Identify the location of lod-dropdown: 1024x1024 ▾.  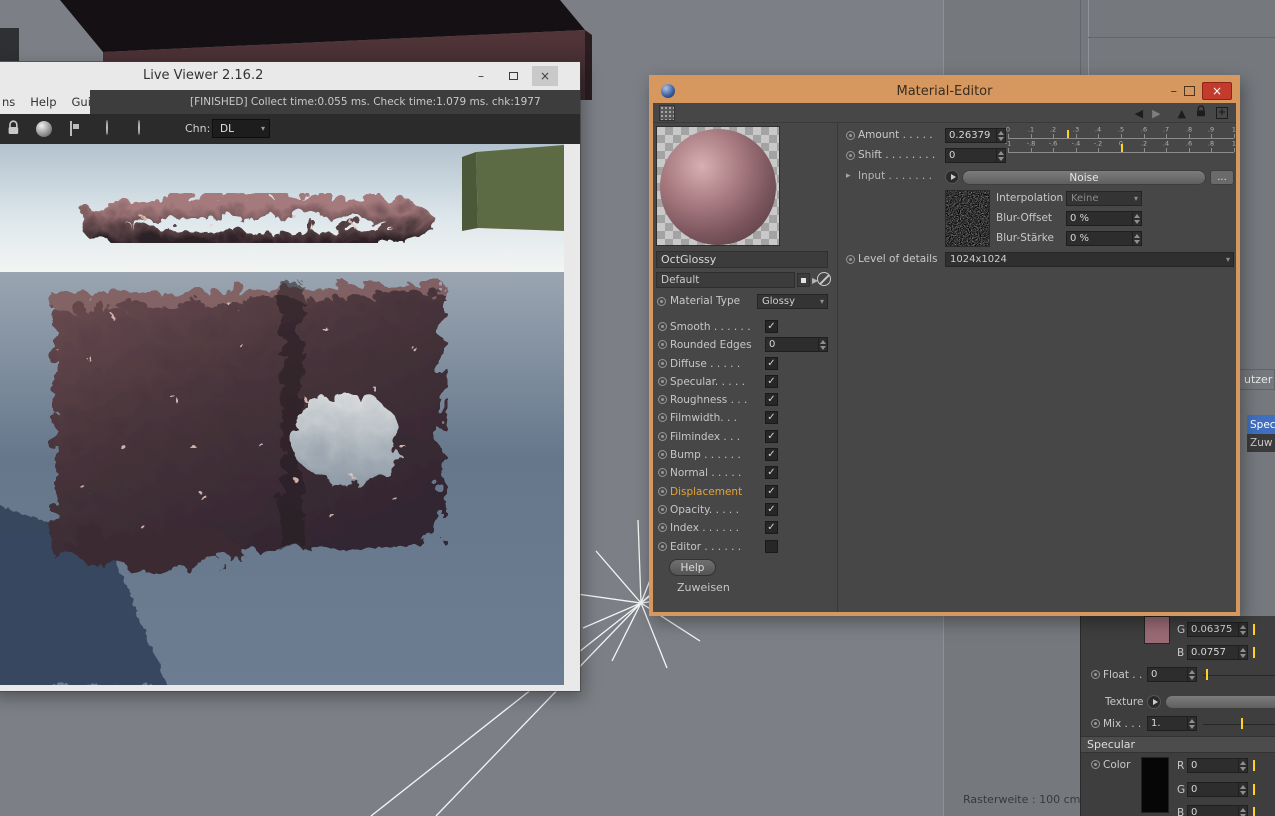
(1089, 259).